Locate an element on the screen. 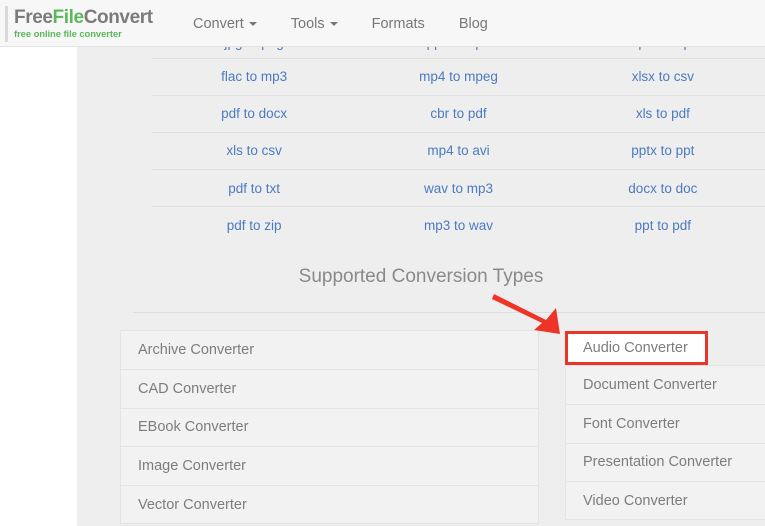  table-row: jpg to png ppt to mp4 mp3 to mp4 is located at coordinates (458, 52).